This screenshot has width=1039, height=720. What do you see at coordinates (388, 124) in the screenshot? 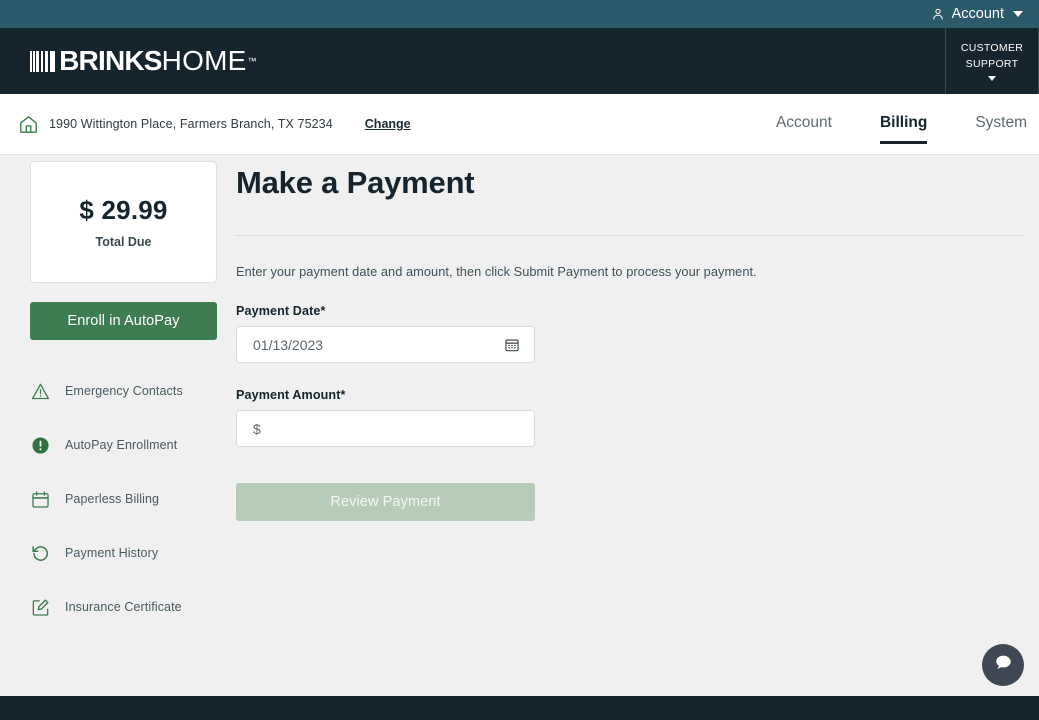
I see `change-address-link: Change` at bounding box center [388, 124].